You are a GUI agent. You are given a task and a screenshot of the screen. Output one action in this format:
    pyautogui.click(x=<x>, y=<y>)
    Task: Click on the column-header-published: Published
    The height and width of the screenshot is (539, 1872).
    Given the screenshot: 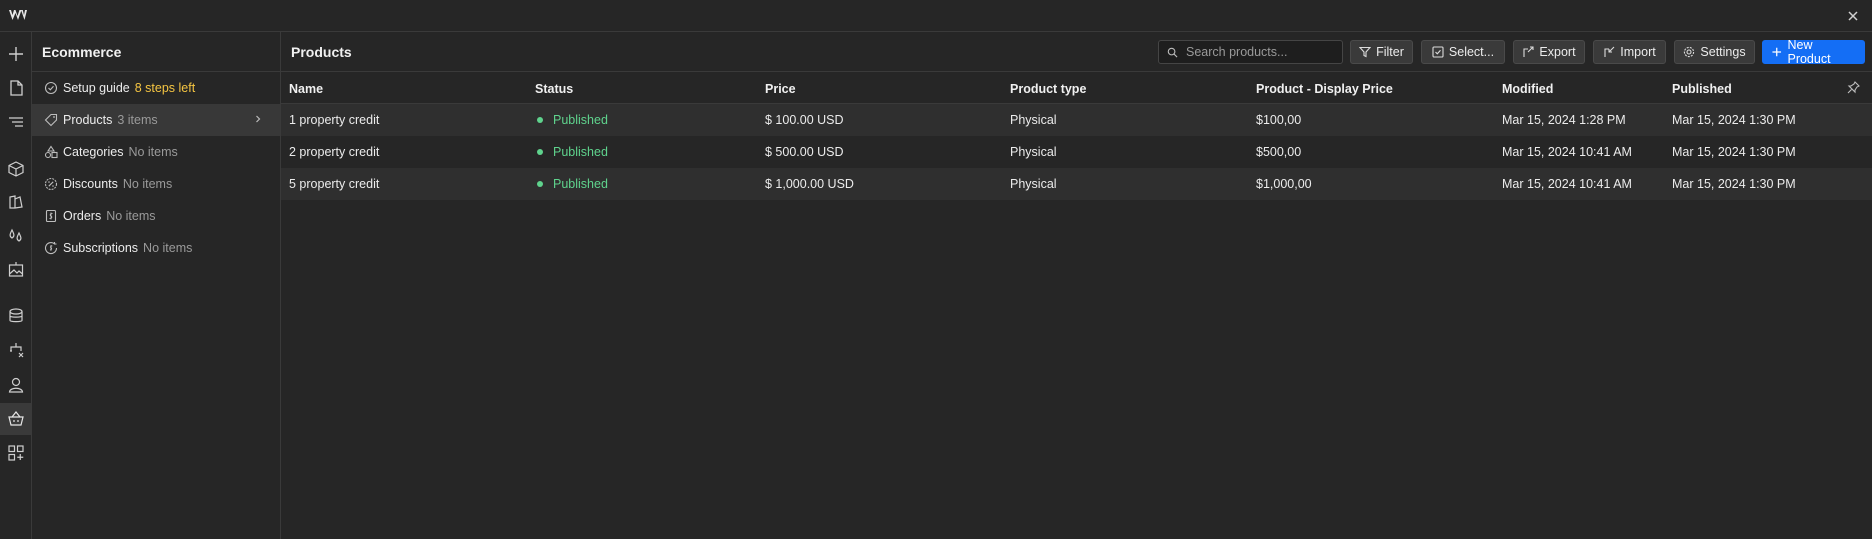 What is the action you would take?
    pyautogui.click(x=1702, y=89)
    